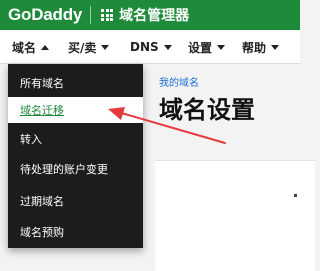 This screenshot has height=271, width=320. I want to click on menu-item-pending-changes: 待处理的账户变更, so click(75, 169).